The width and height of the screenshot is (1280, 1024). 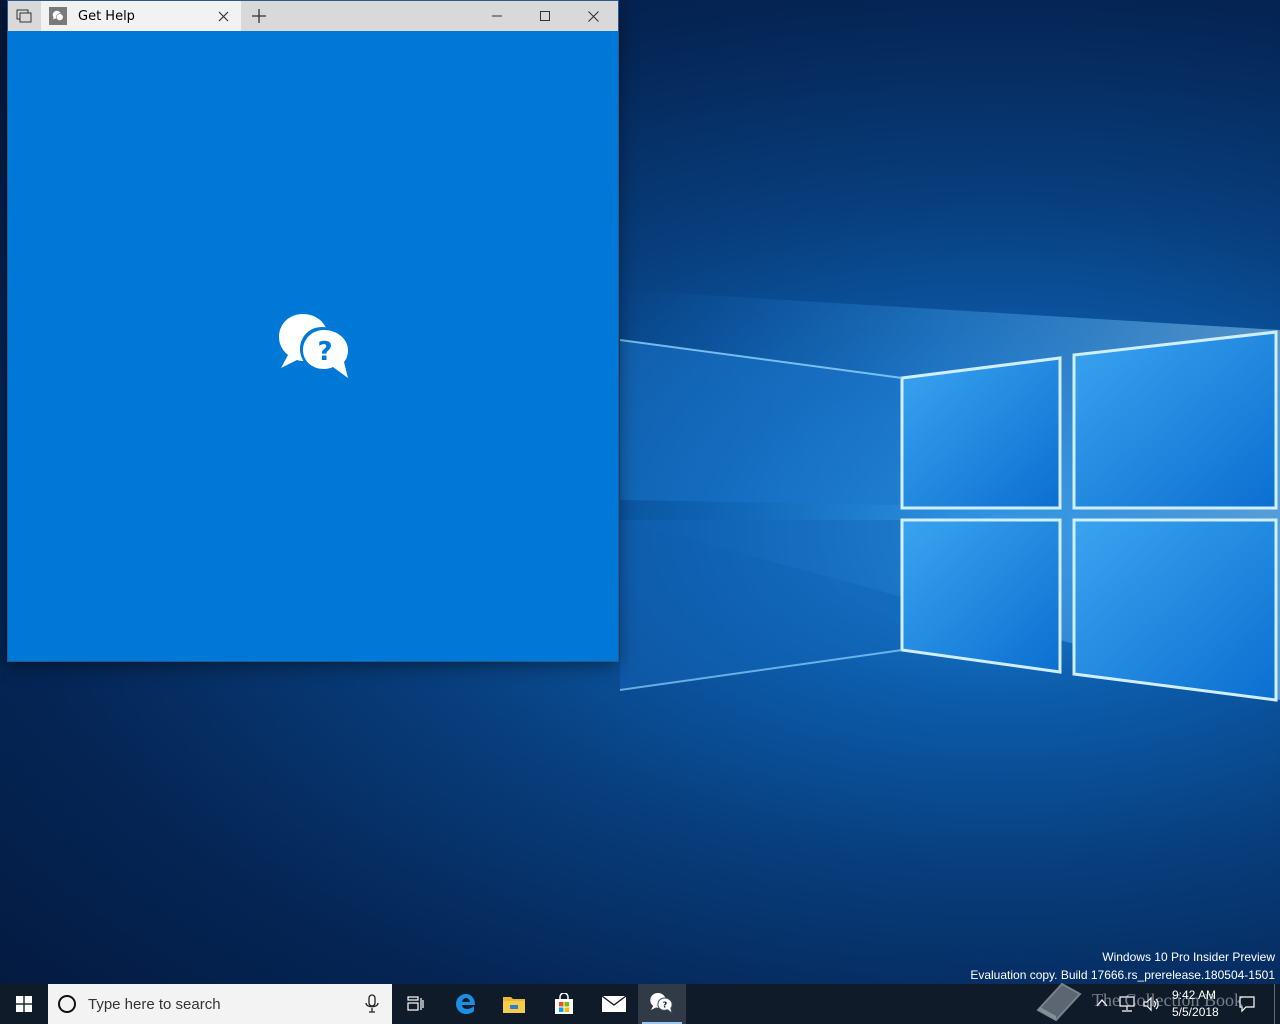 I want to click on minimize-button, so click(x=497, y=16).